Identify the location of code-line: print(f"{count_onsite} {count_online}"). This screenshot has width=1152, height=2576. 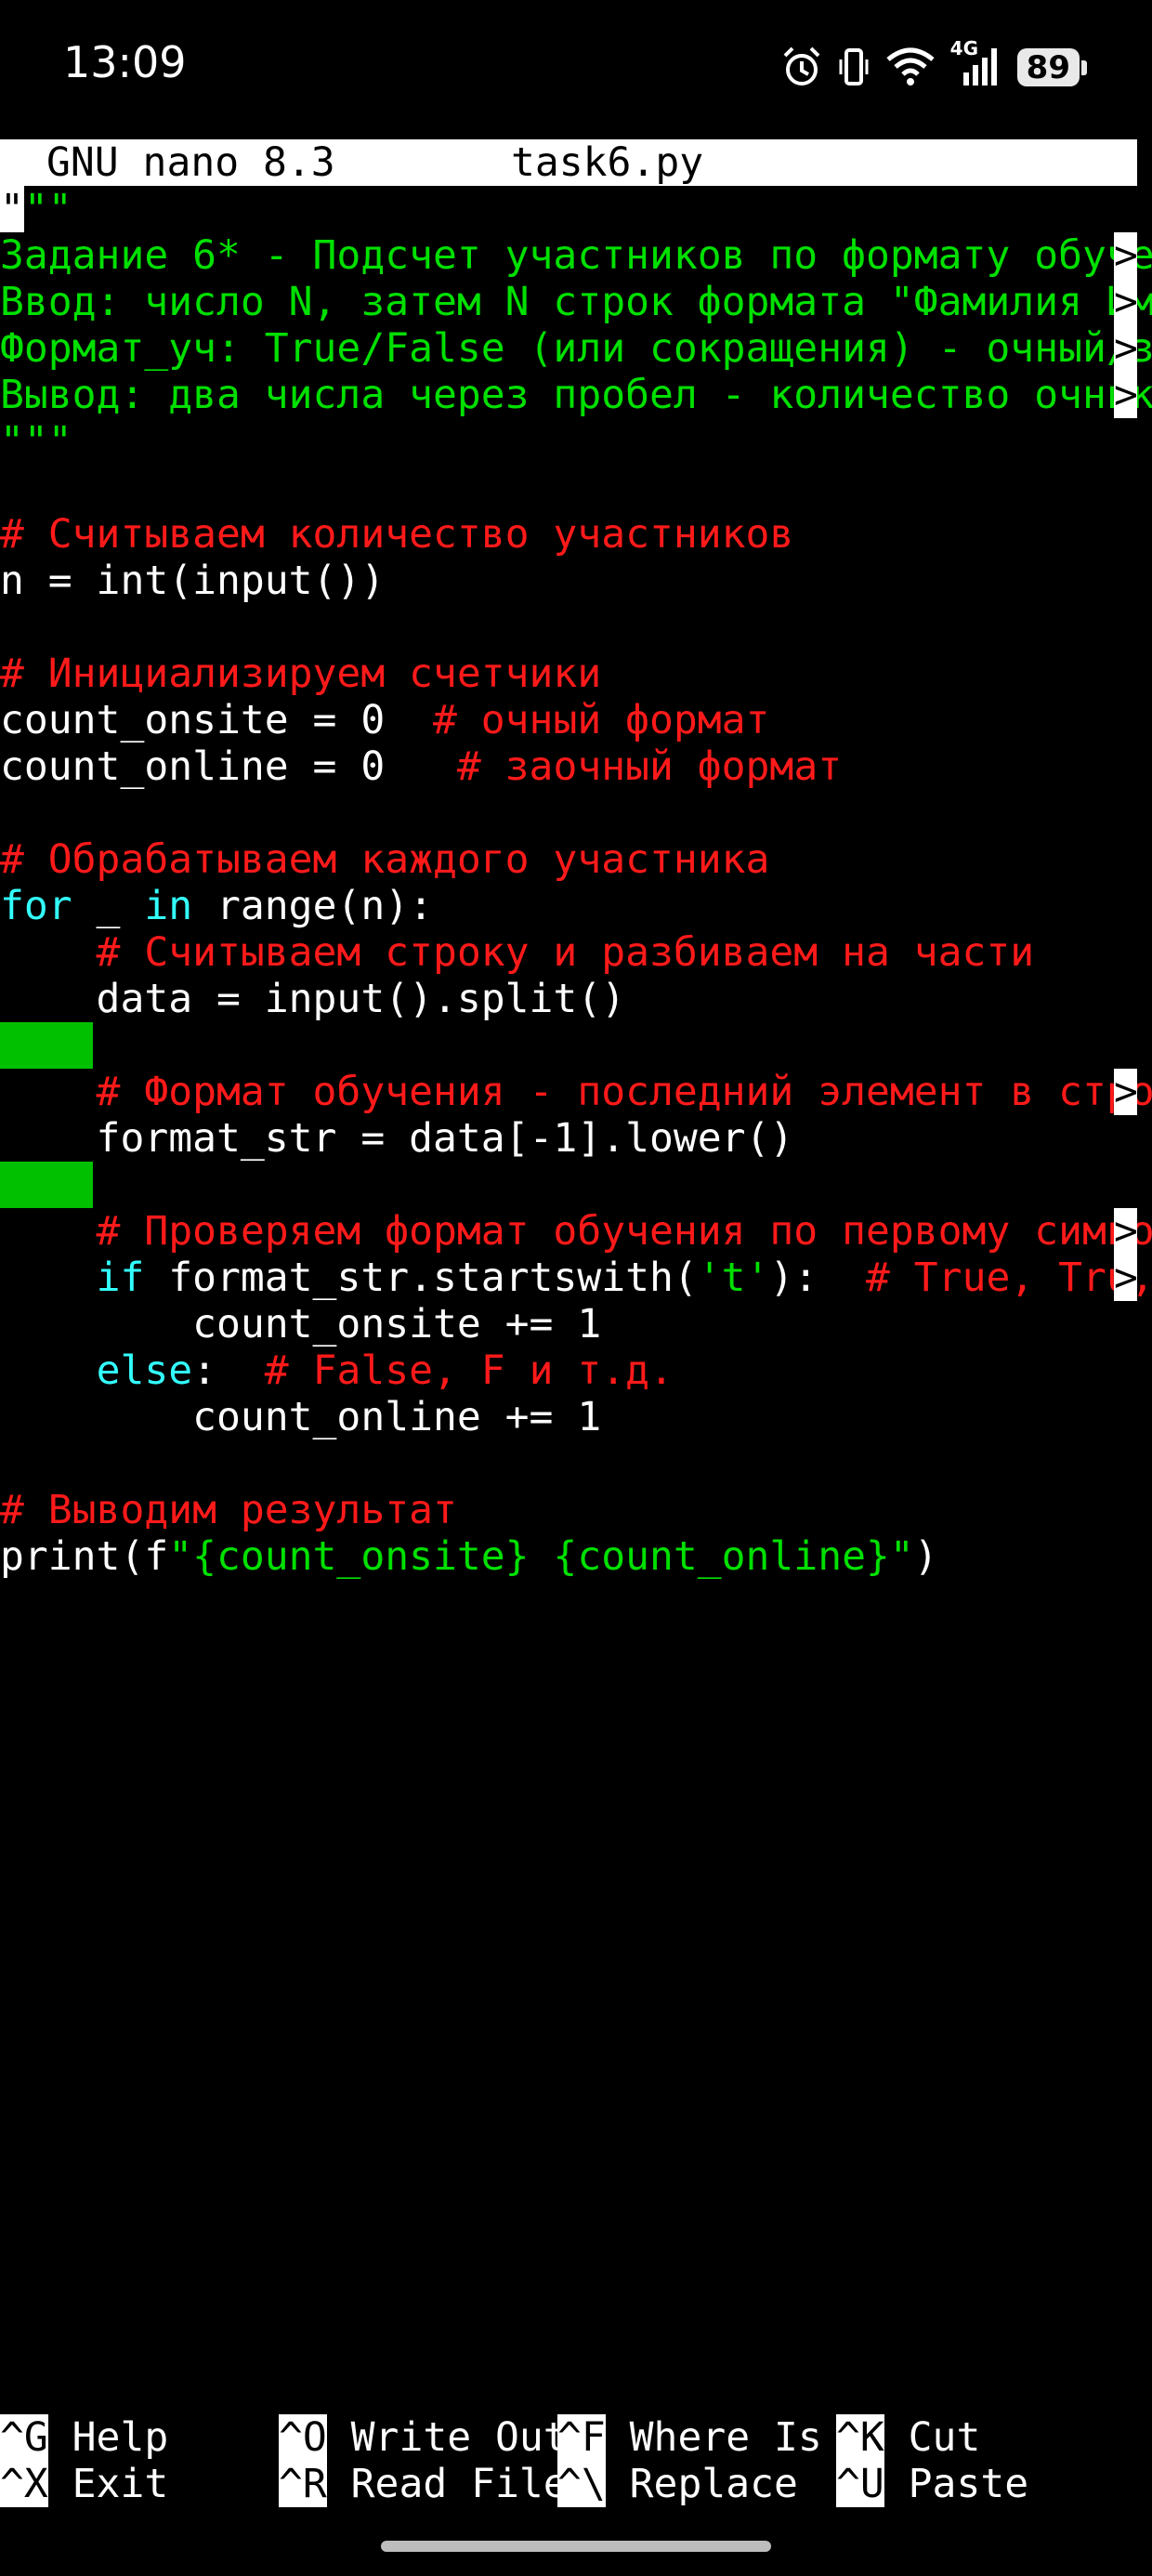
(469, 1556).